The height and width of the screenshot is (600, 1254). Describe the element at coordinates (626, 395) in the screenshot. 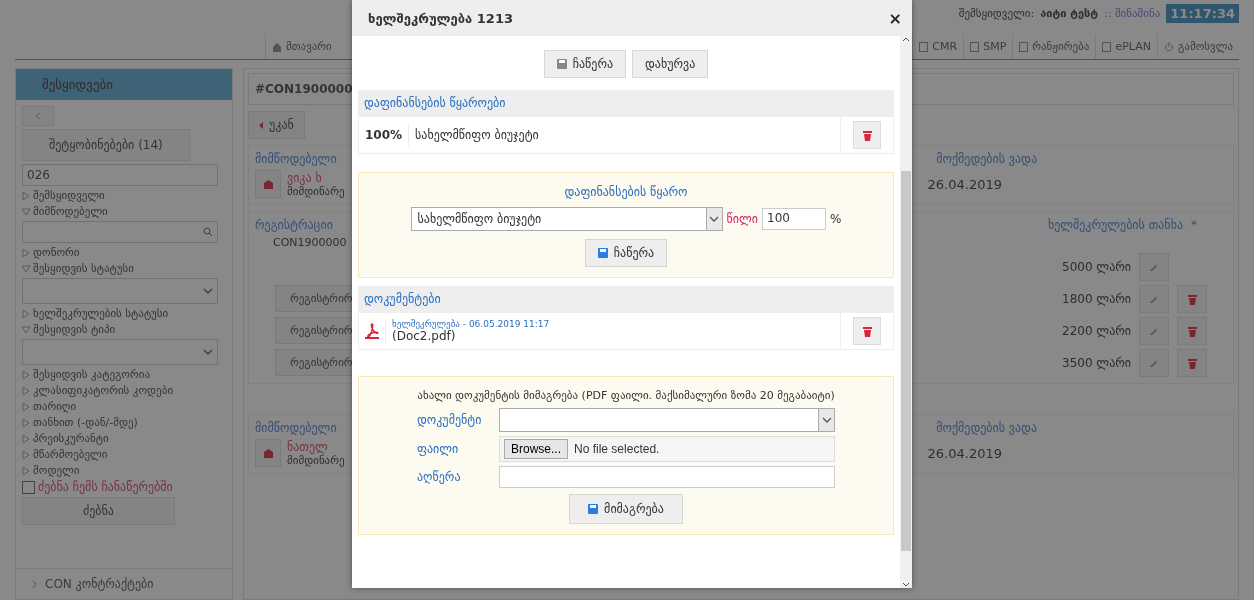

I see `form-title: ახალი დოკუმენტის მიმაგრება (PDF ფაილი. მაქსიმალური ზომა 20 მეგაბაიტი)` at that location.